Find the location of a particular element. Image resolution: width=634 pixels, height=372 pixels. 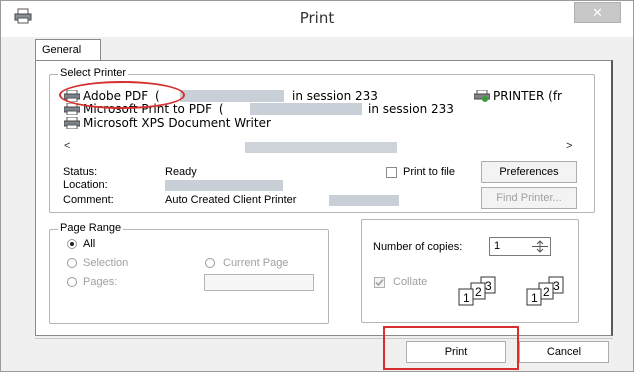

printer-name: PRINTER (fr is located at coordinates (527, 96).